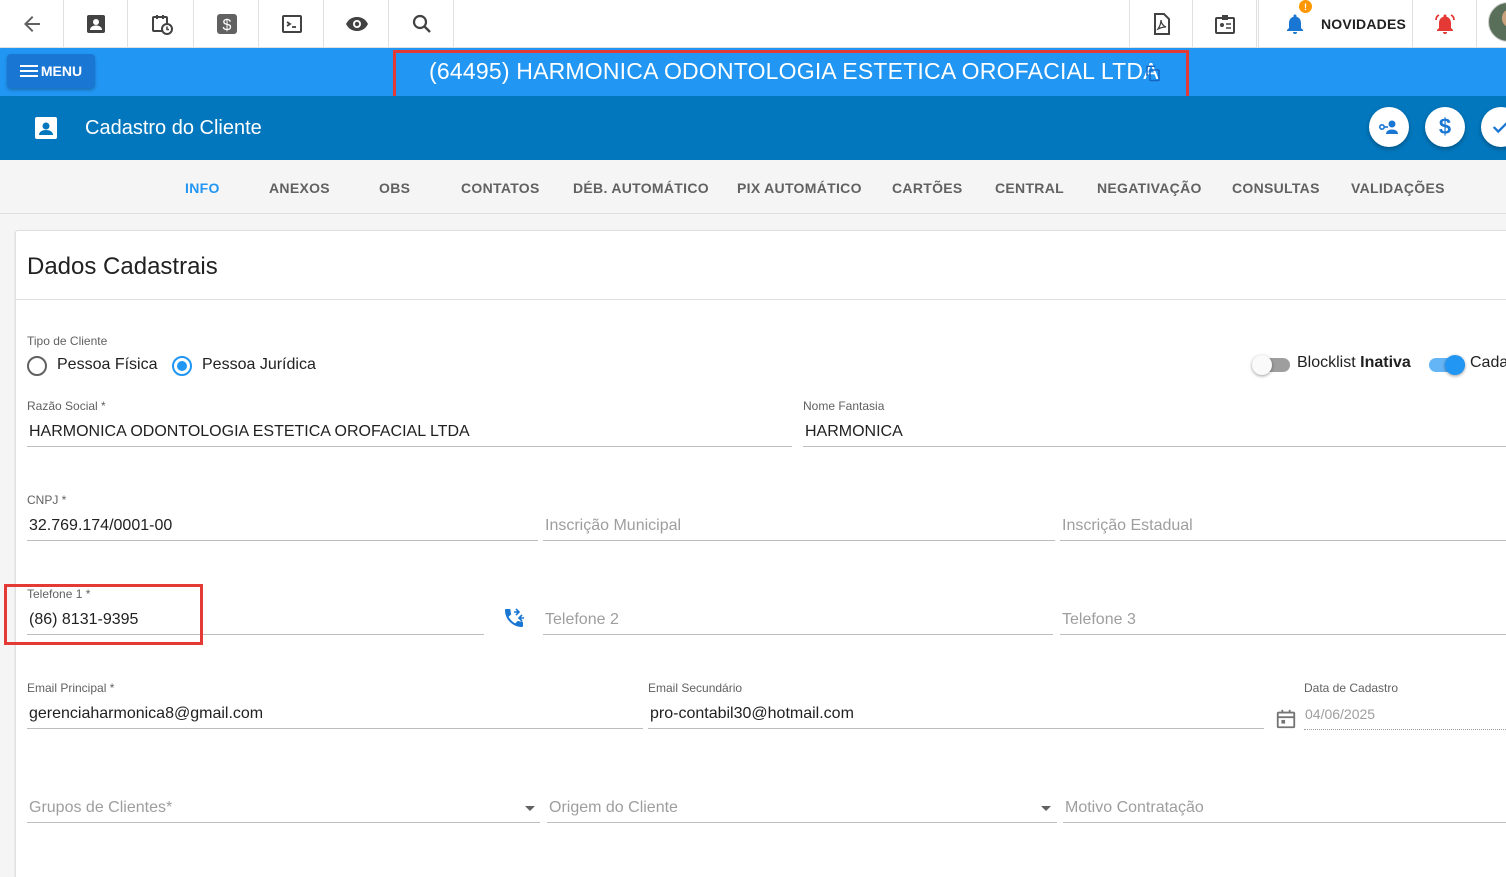 This screenshot has width=1506, height=877. What do you see at coordinates (761, 299) in the screenshot?
I see `divider` at bounding box center [761, 299].